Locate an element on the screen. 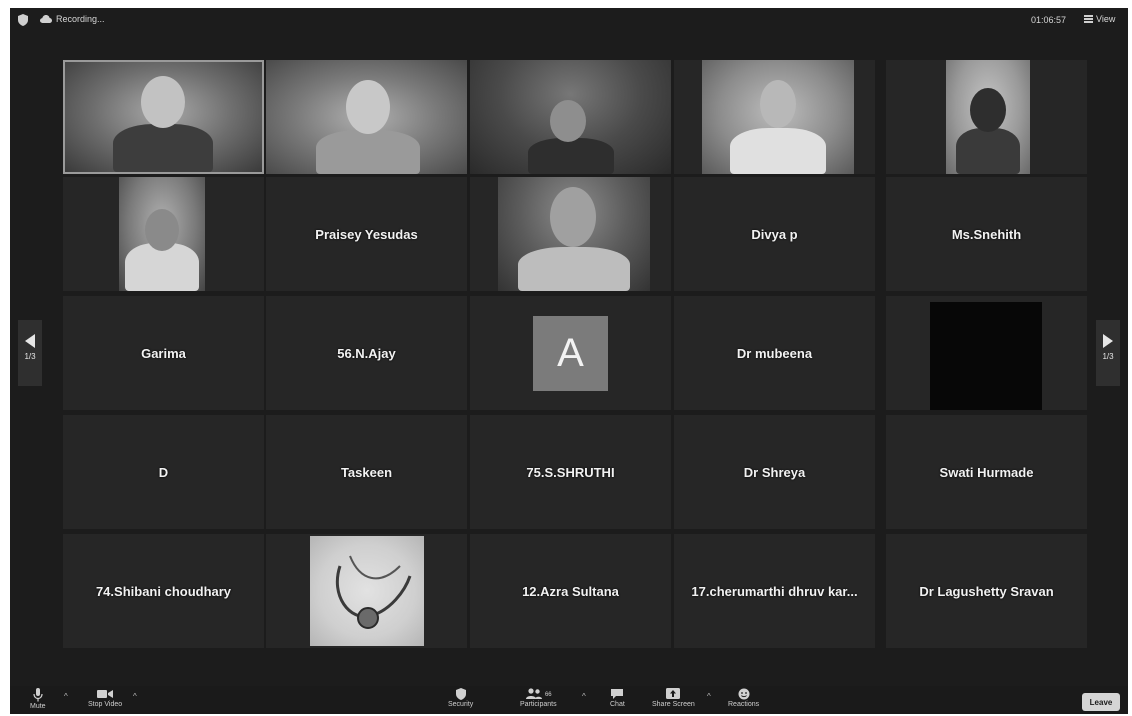 The image size is (1132, 716). reactions-button: Reactions is located at coordinates (743, 698).